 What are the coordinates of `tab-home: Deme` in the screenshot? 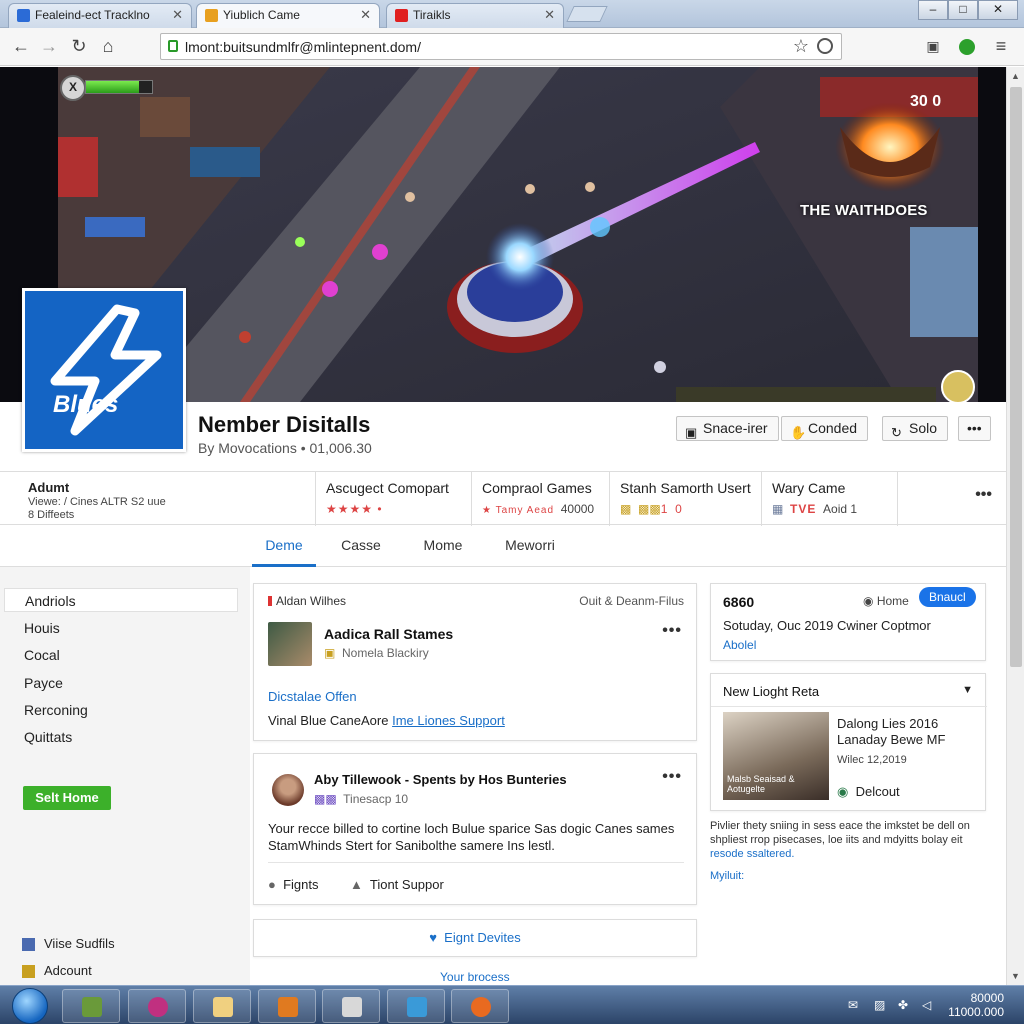 It's located at (284, 546).